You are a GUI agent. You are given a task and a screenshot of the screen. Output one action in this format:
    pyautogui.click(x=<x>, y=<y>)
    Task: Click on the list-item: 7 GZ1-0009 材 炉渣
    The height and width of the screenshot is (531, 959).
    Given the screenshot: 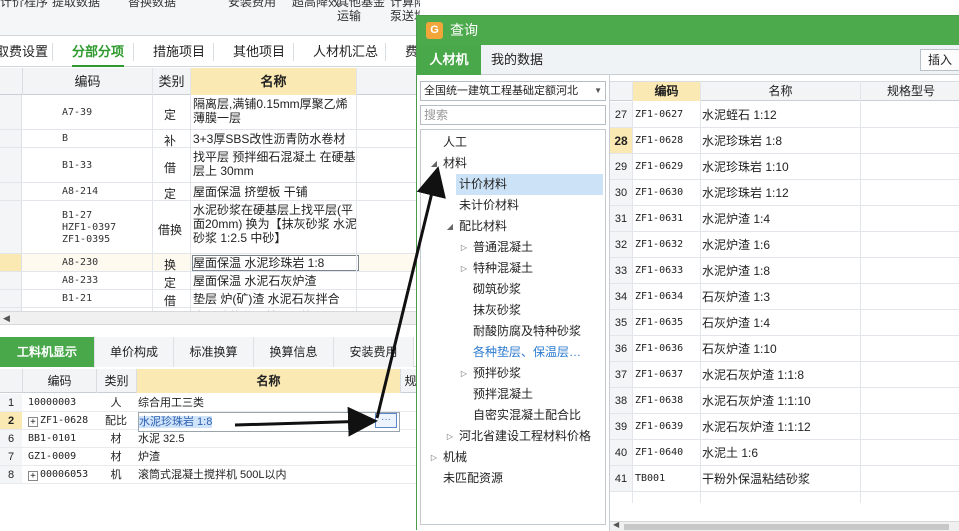 What is the action you would take?
    pyautogui.click(x=210, y=457)
    